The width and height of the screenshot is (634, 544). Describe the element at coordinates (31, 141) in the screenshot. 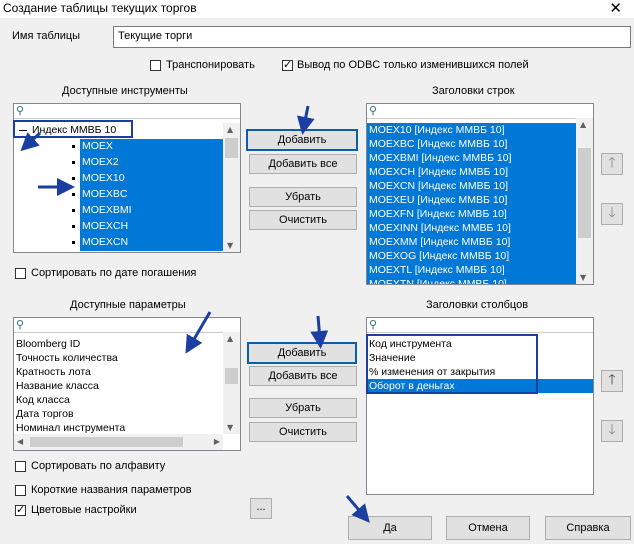

I see `arrow-to-tree-root` at that location.